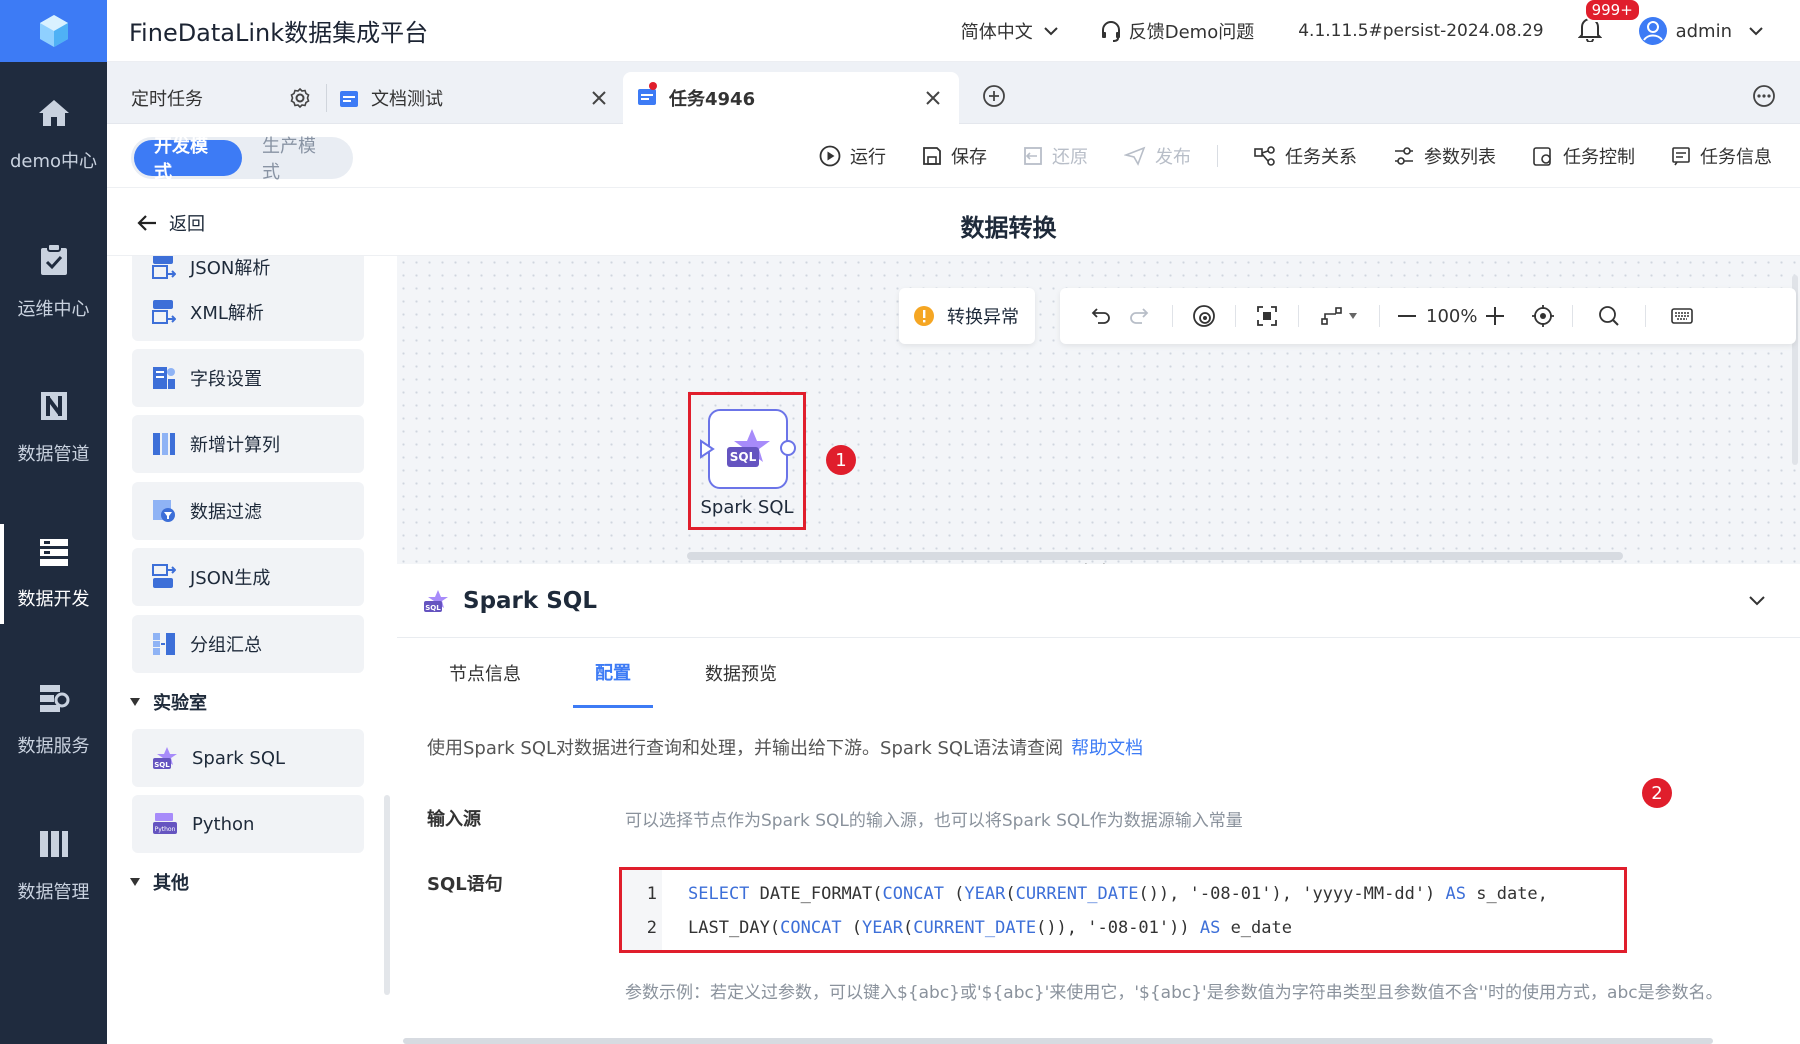  Describe the element at coordinates (164, 378) in the screenshot. I see `field-settings-icon` at that location.